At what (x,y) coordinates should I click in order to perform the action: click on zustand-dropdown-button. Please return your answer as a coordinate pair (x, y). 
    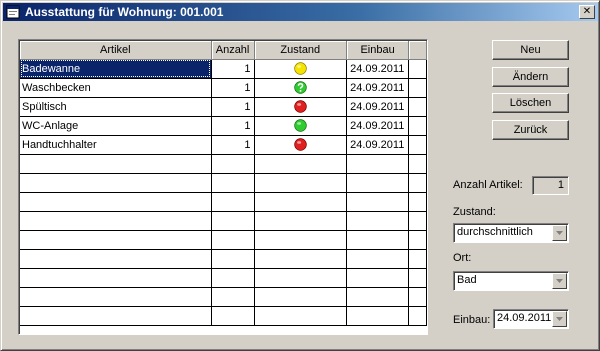
    Looking at the image, I should click on (559, 233).